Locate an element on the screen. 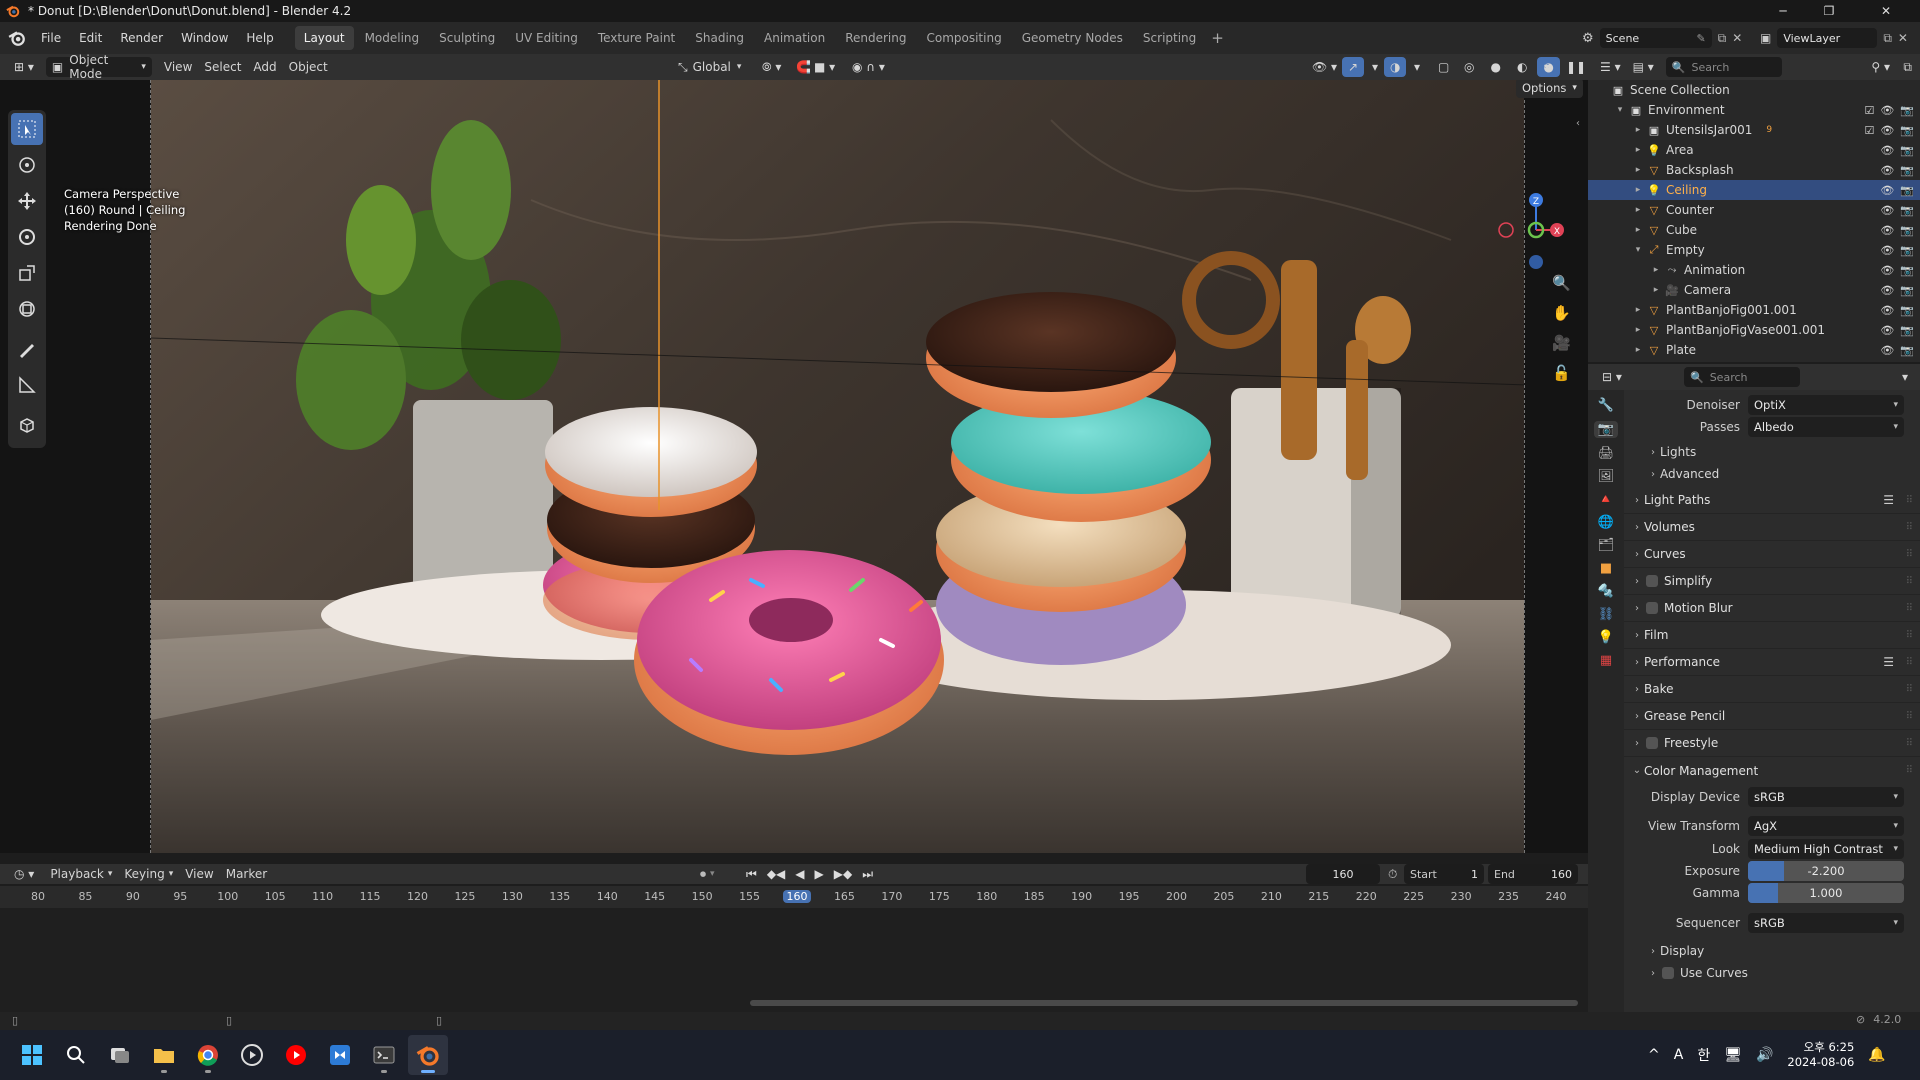 Image resolution: width=1920 pixels, height=1080 pixels. tab-sculpting: Sculpting is located at coordinates (467, 38).